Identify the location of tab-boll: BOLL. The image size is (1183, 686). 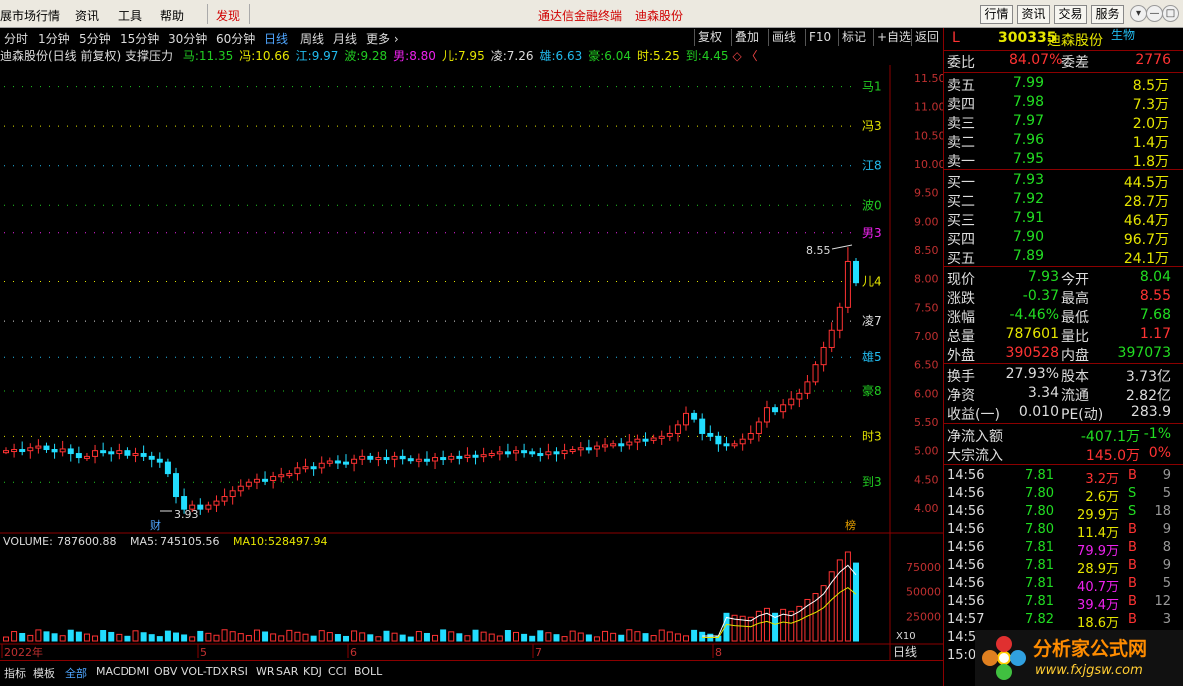
(368, 671).